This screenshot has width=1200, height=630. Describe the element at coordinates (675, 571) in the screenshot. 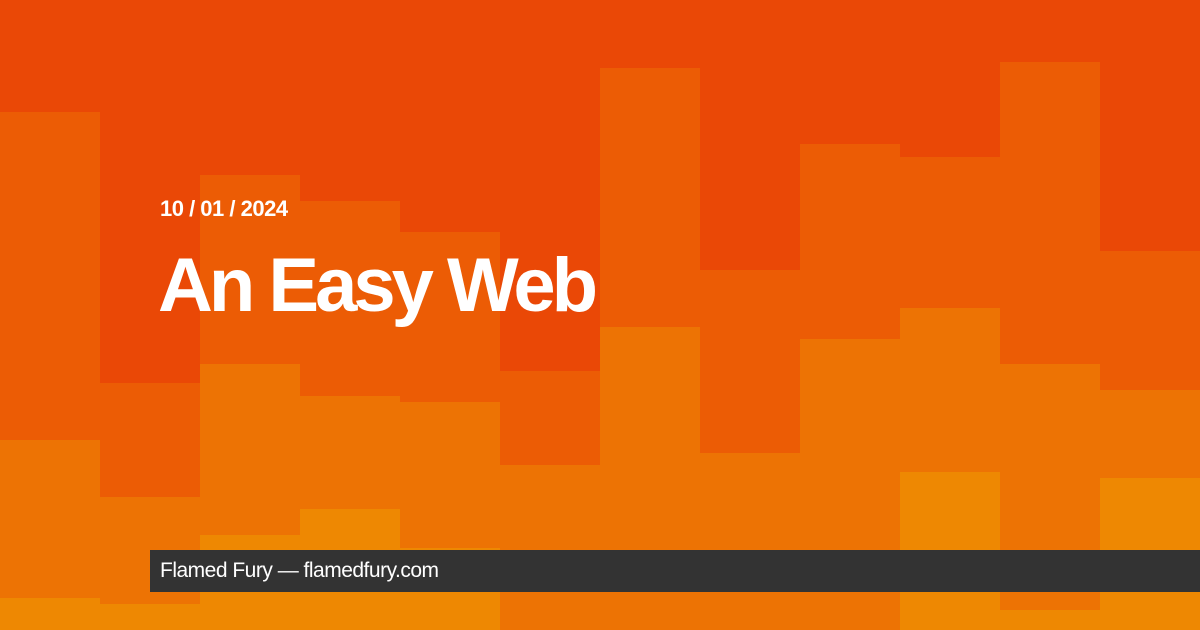

I see `site-footer-bar: Flamed Fury — flamedfury.com` at that location.